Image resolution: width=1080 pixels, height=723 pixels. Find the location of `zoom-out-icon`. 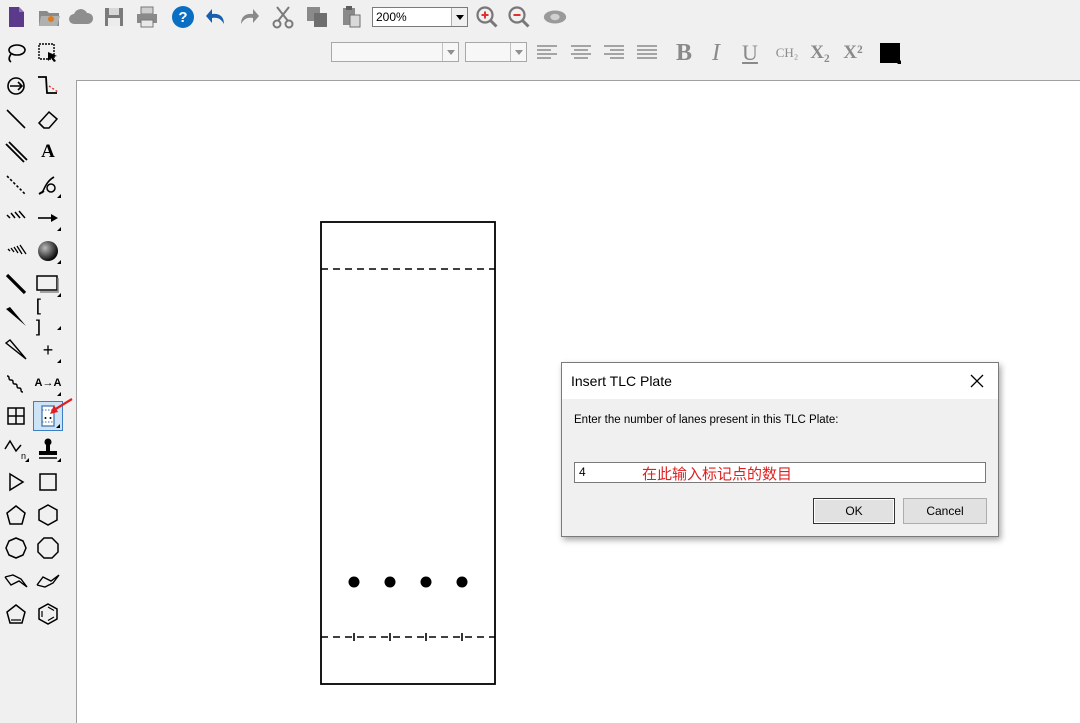

zoom-out-icon is located at coordinates (519, 17).